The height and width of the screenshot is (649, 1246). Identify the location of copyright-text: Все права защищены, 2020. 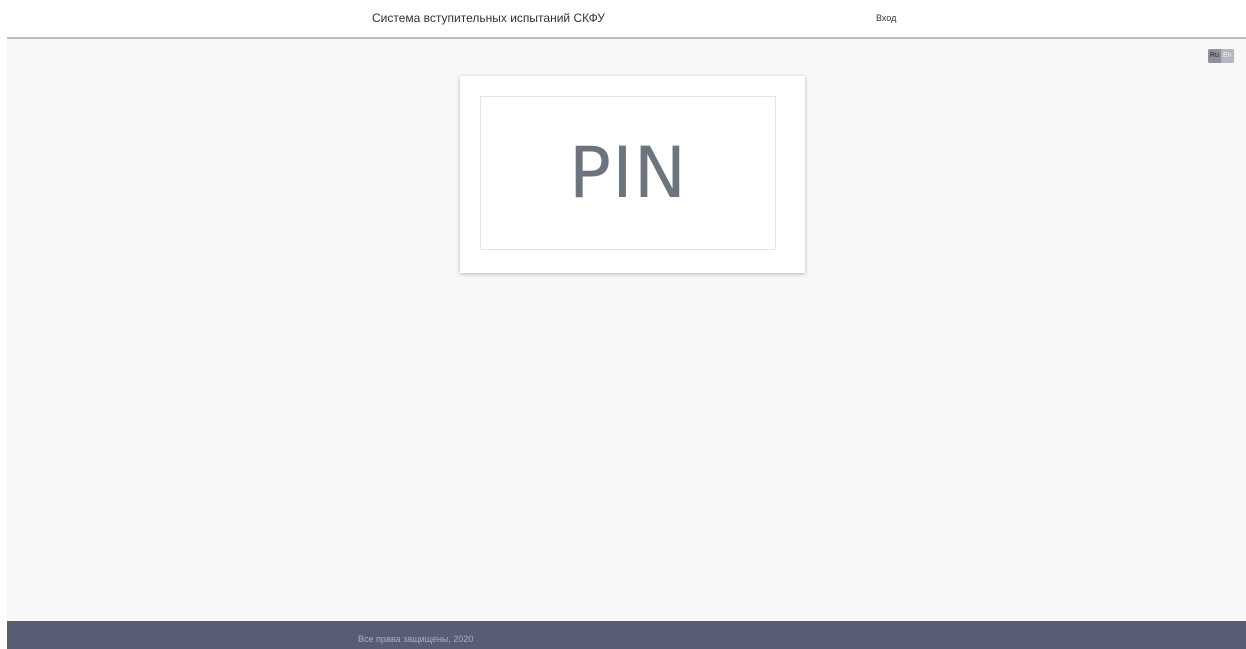
(416, 639).